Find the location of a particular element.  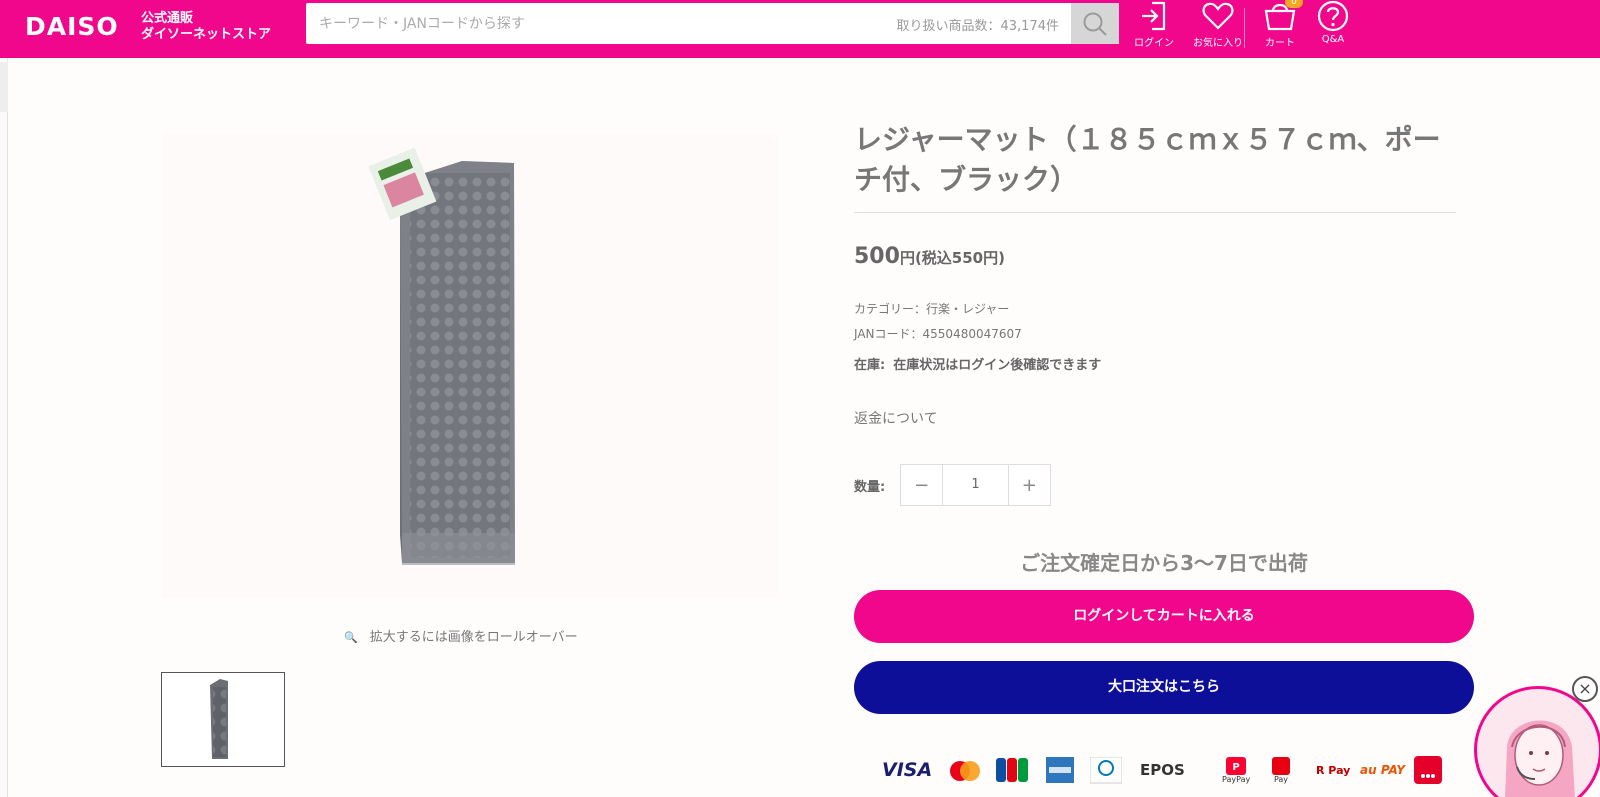

search-icon is located at coordinates (1095, 24).